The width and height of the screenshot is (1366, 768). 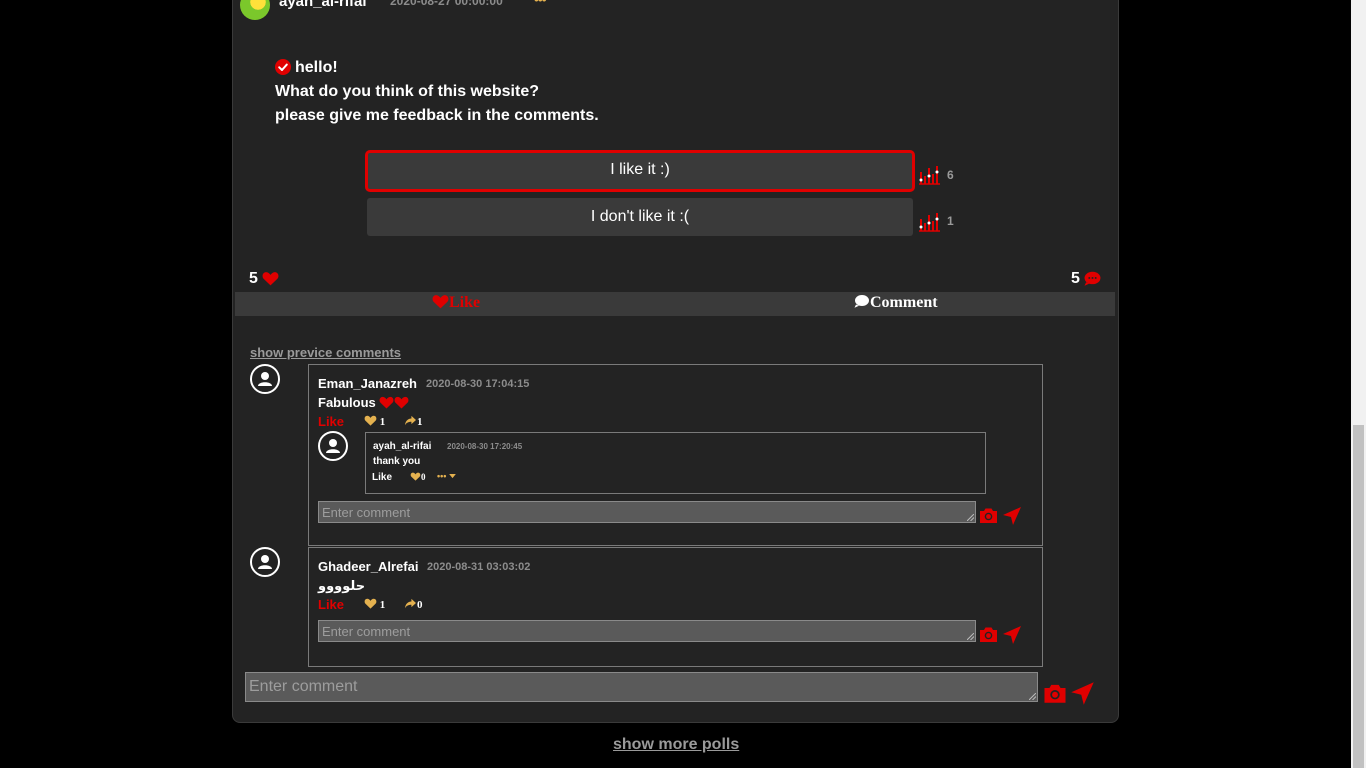 I want to click on poll-count-like: 6, so click(x=950, y=175).